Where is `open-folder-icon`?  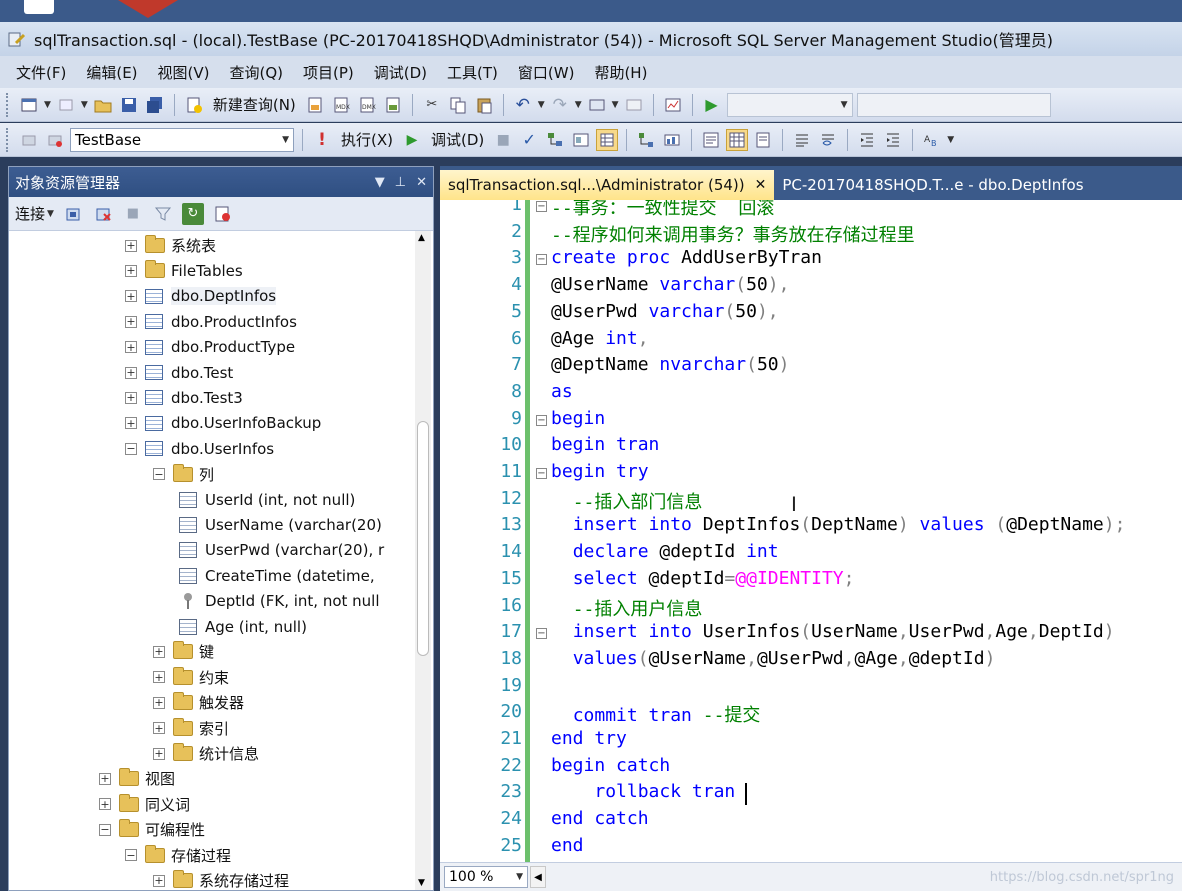
open-folder-icon is located at coordinates (103, 105).